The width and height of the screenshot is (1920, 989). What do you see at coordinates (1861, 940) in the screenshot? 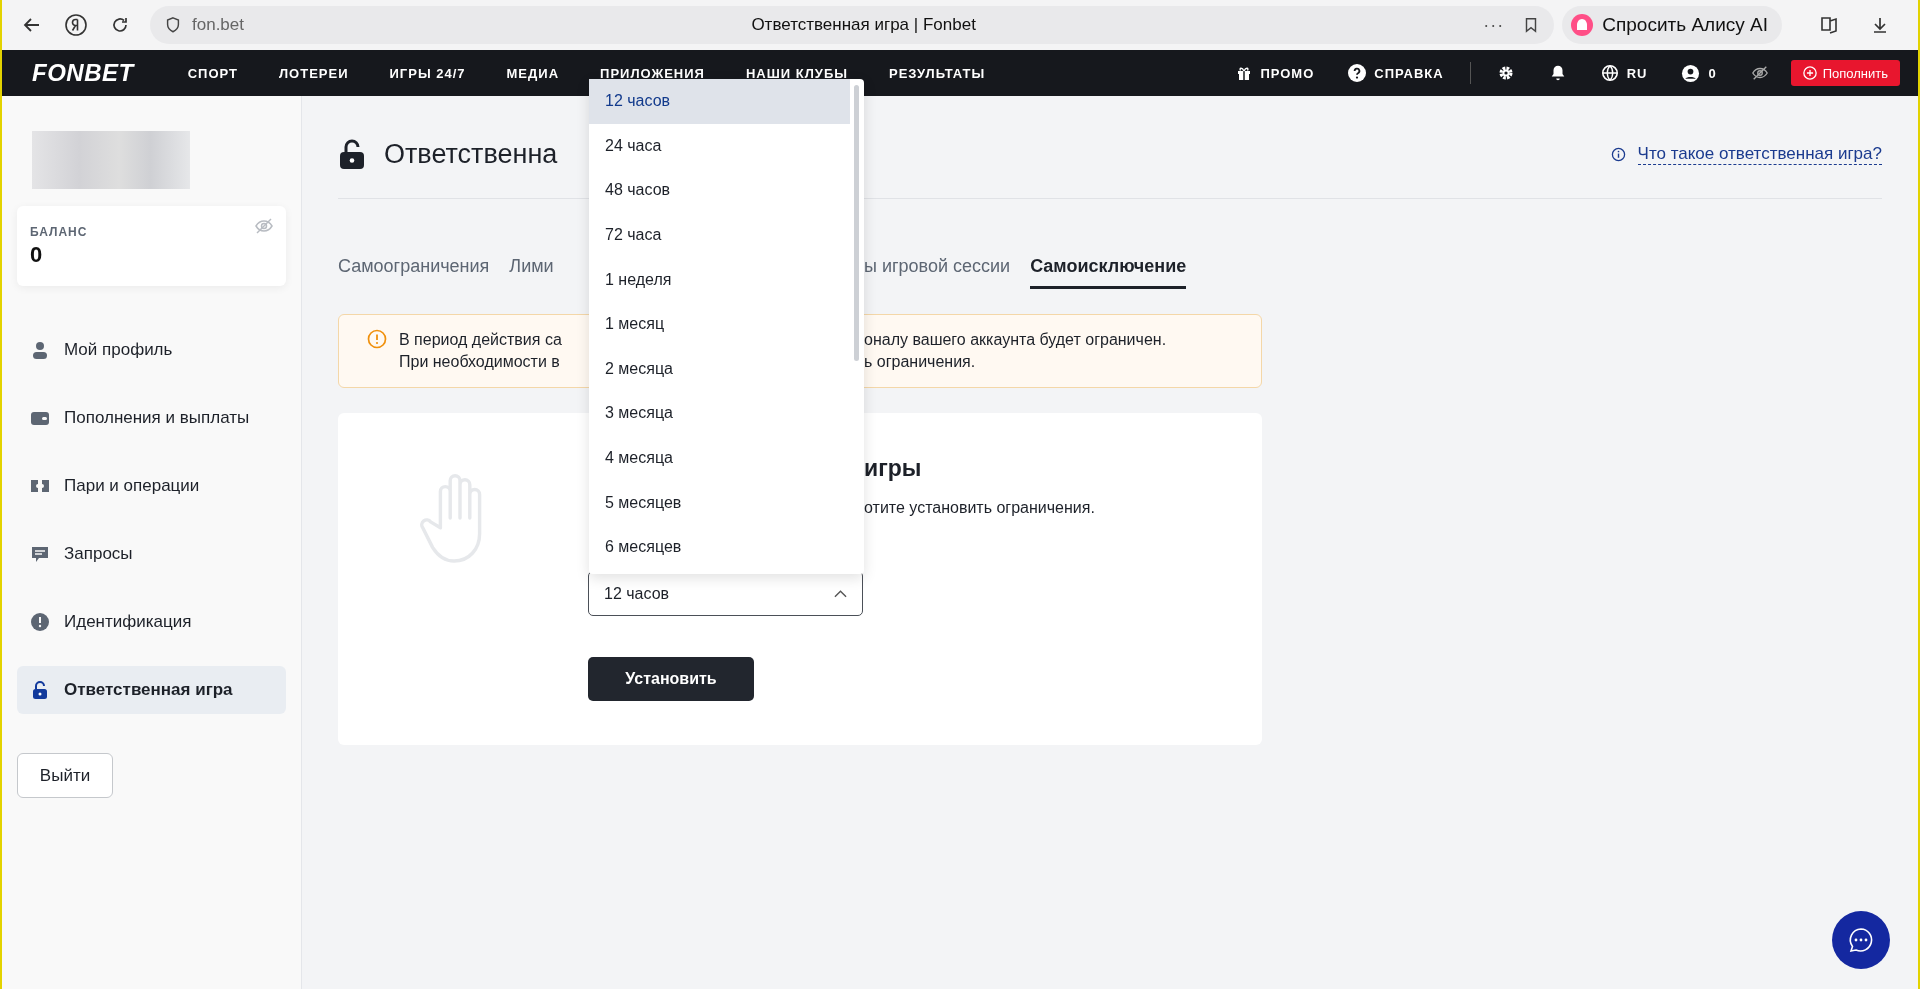
I see `chat-bubble-icon` at bounding box center [1861, 940].